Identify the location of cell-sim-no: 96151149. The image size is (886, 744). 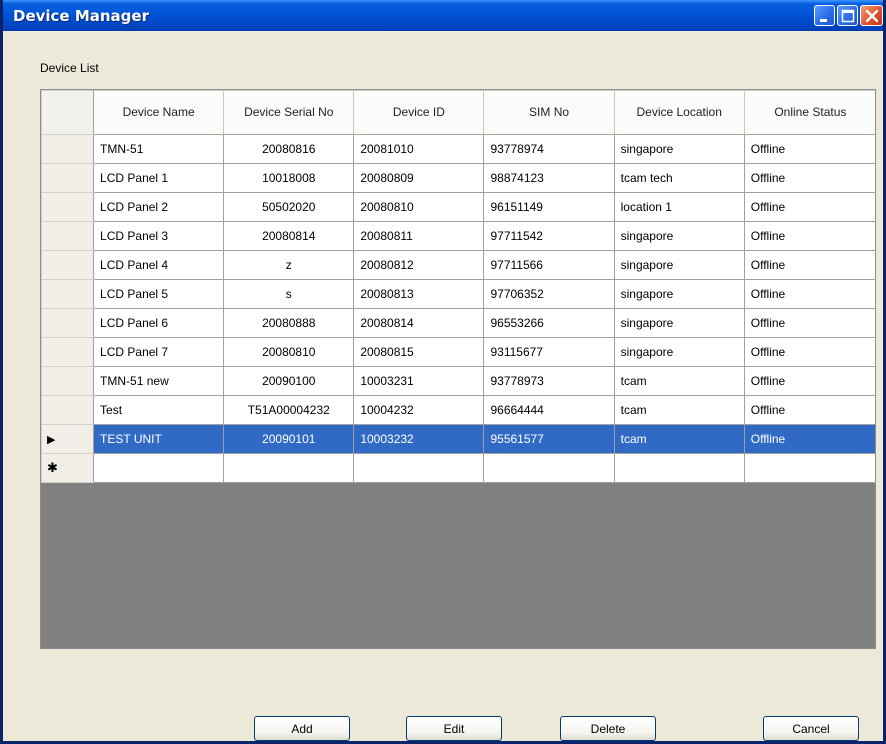
(549, 207).